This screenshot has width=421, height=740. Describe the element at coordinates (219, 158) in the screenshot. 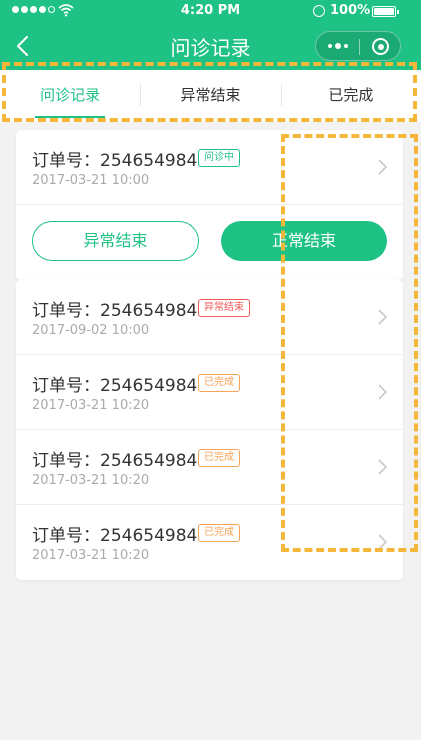

I see `status-badge: 问诊中` at that location.